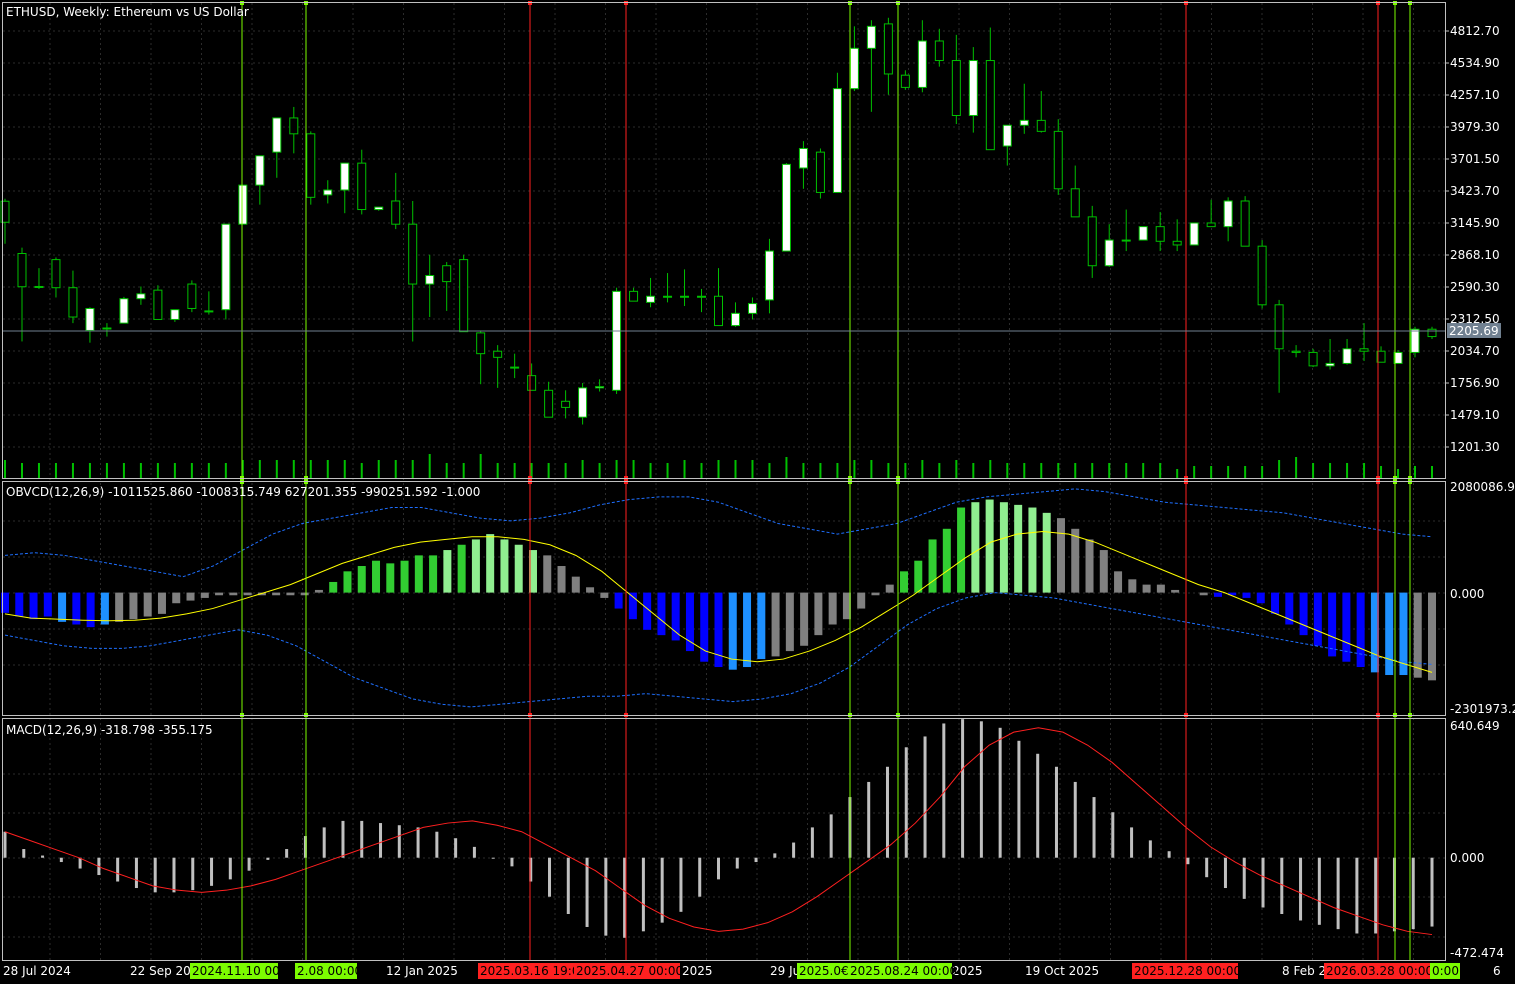 The height and width of the screenshot is (984, 1515). What do you see at coordinates (1475, 287) in the screenshot?
I see `price-axis-label: 2590.30` at bounding box center [1475, 287].